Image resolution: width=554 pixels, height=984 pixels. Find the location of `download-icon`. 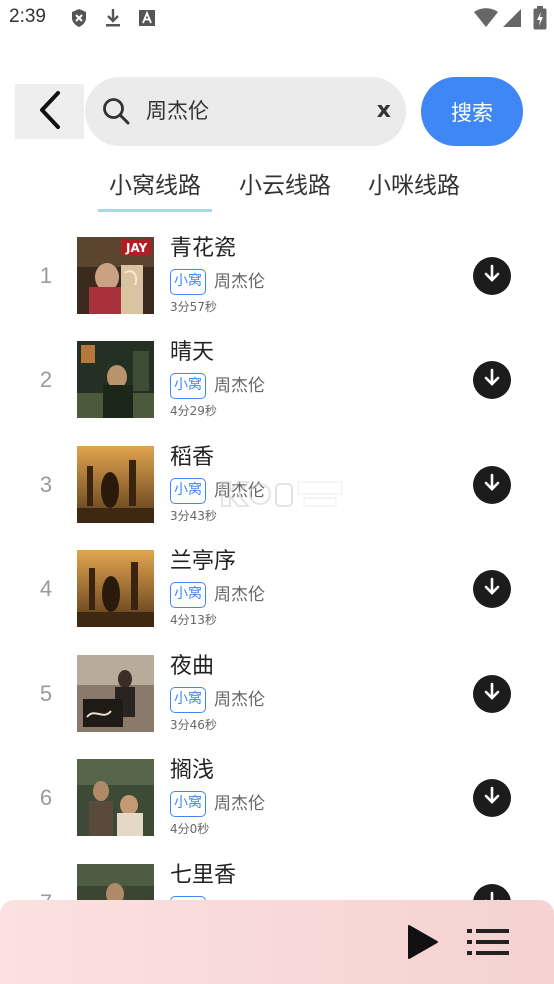

download-icon is located at coordinates (113, 20).